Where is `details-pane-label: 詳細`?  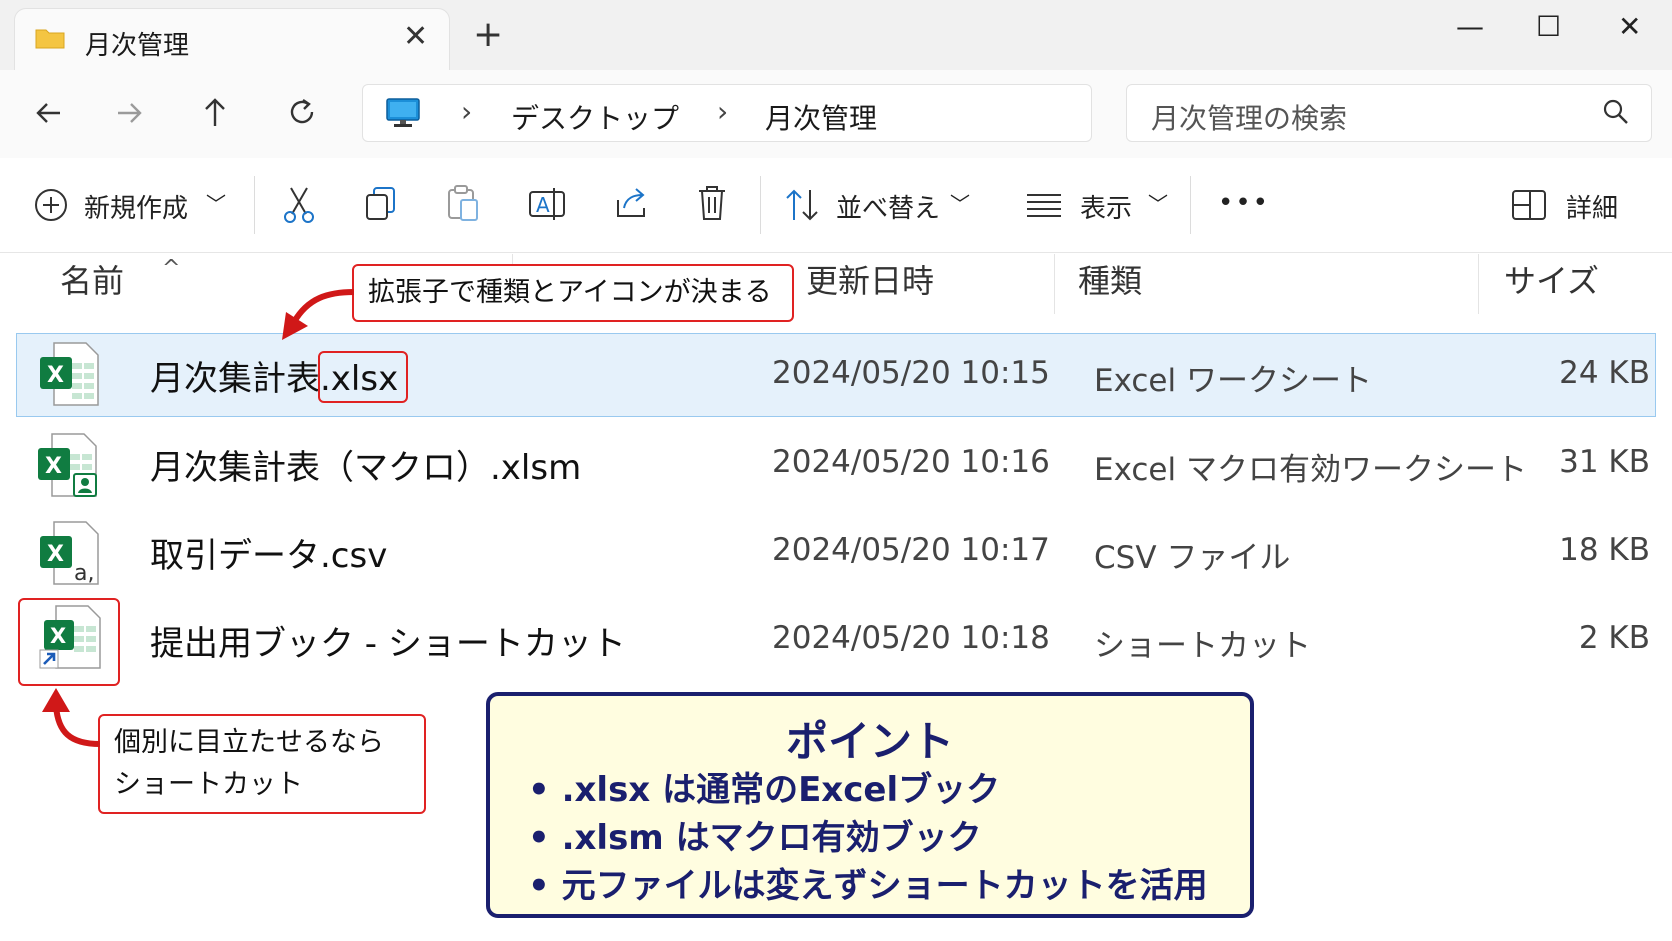 details-pane-label: 詳細 is located at coordinates (1592, 209).